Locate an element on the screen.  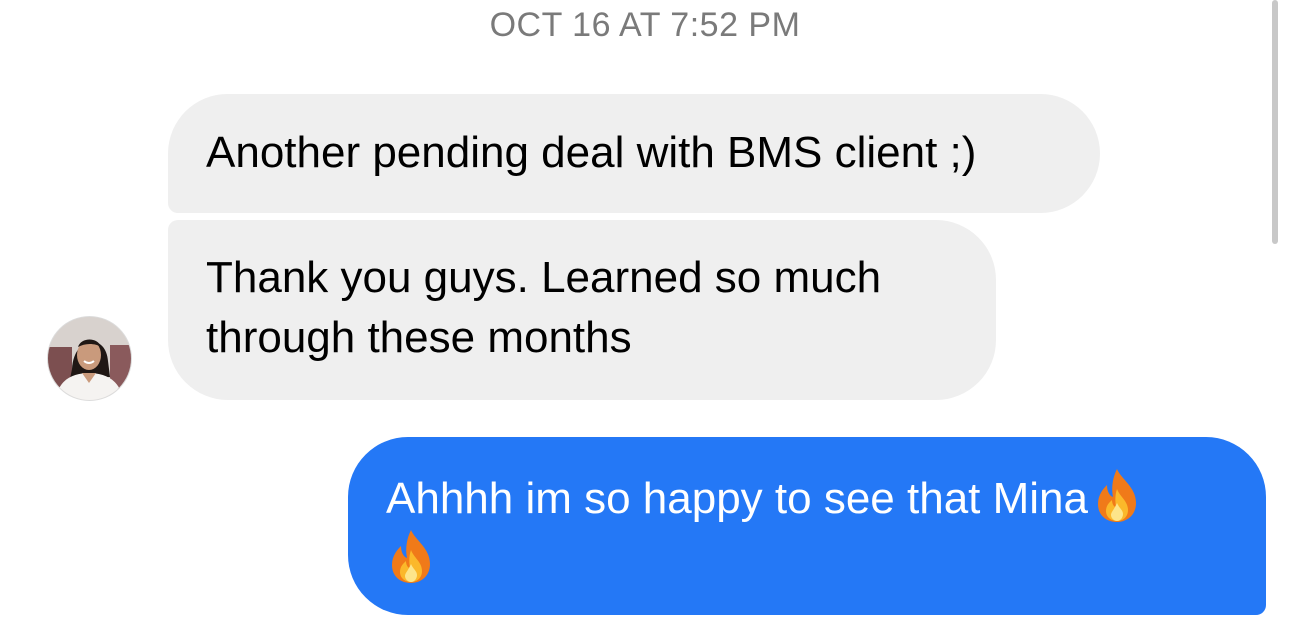
message-text: Ahhhh im so happy to see that Mina is located at coordinates (737, 498).